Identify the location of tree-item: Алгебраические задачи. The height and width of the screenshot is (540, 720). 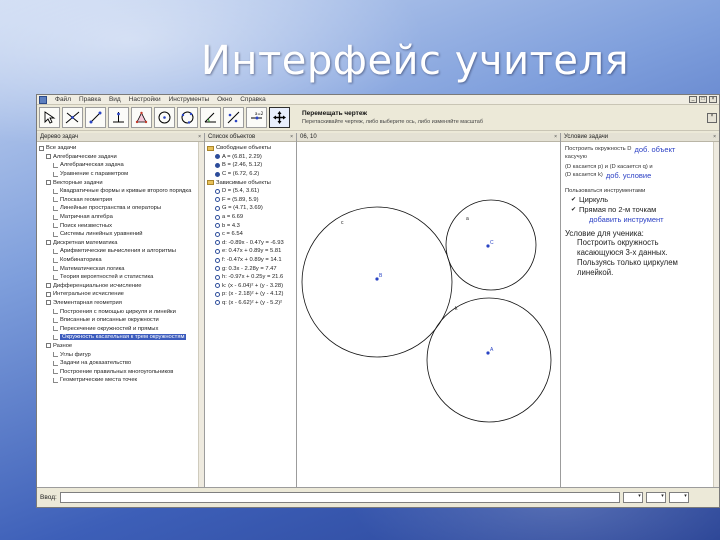
(120, 157).